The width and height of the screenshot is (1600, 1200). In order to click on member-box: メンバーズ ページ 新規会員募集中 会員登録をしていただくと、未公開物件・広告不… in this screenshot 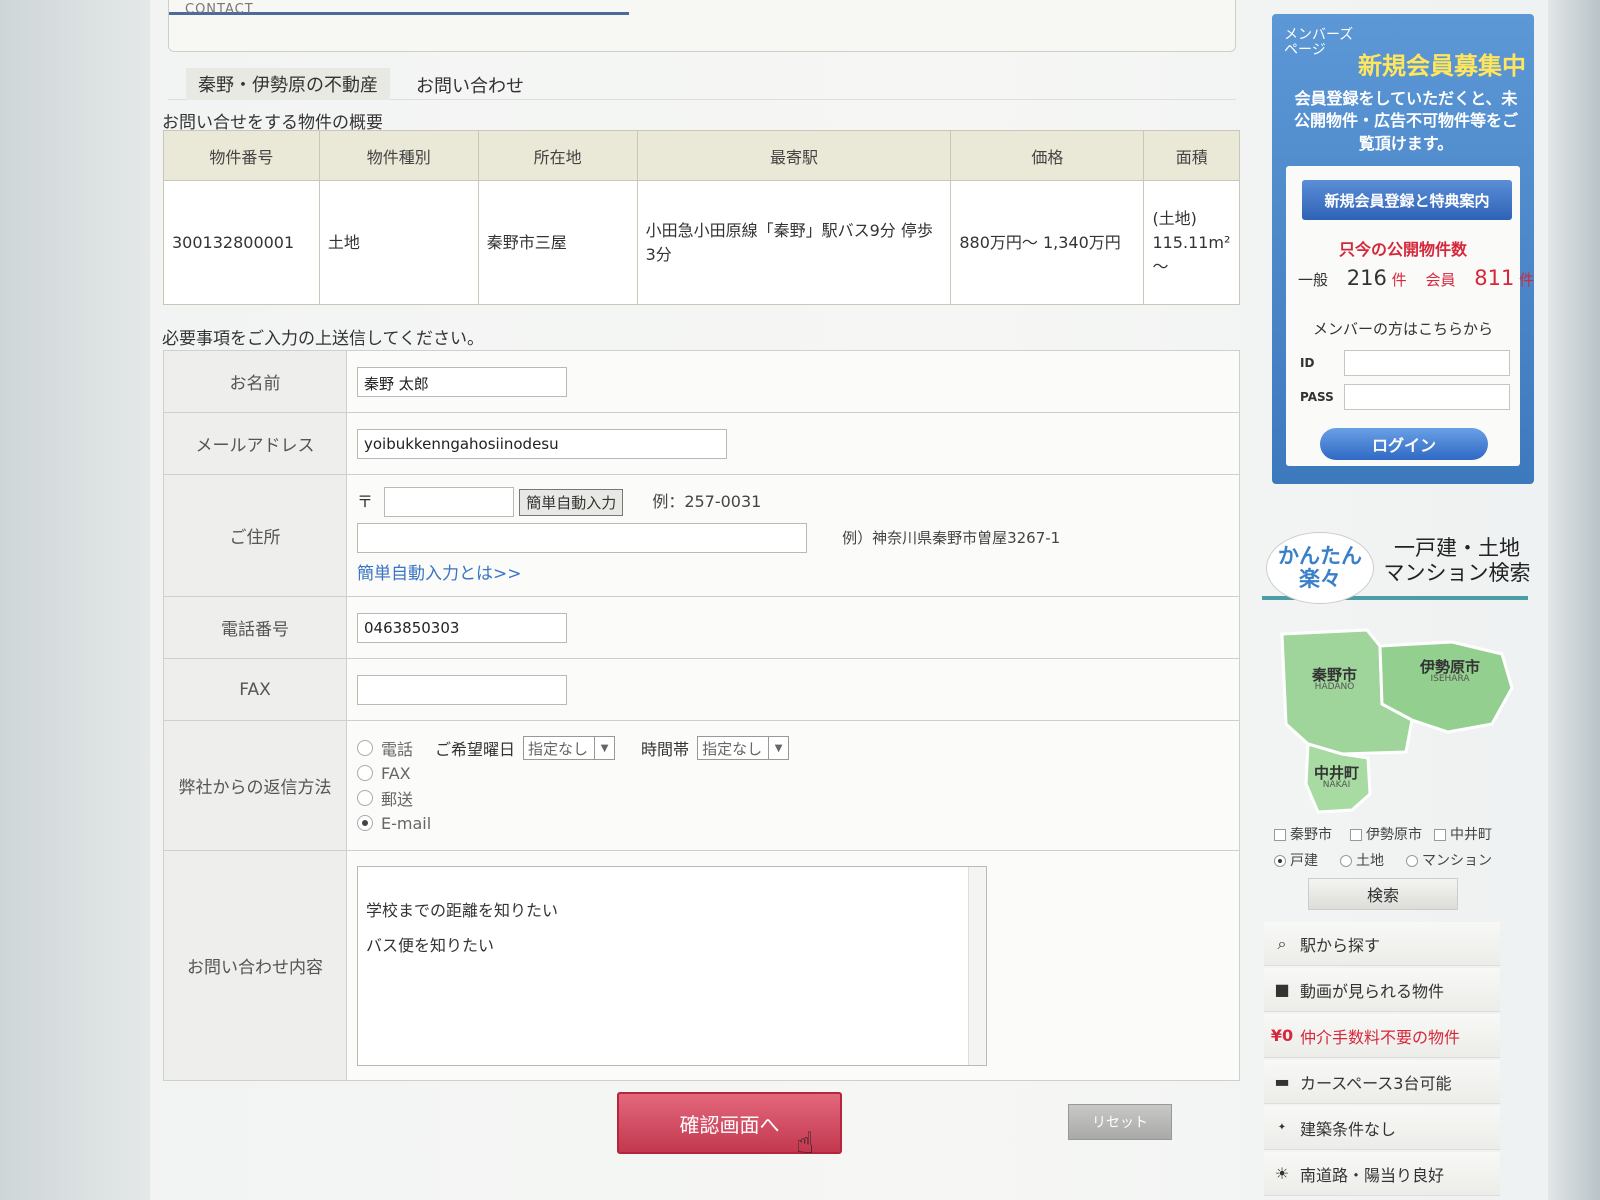, I will do `click(1403, 249)`.